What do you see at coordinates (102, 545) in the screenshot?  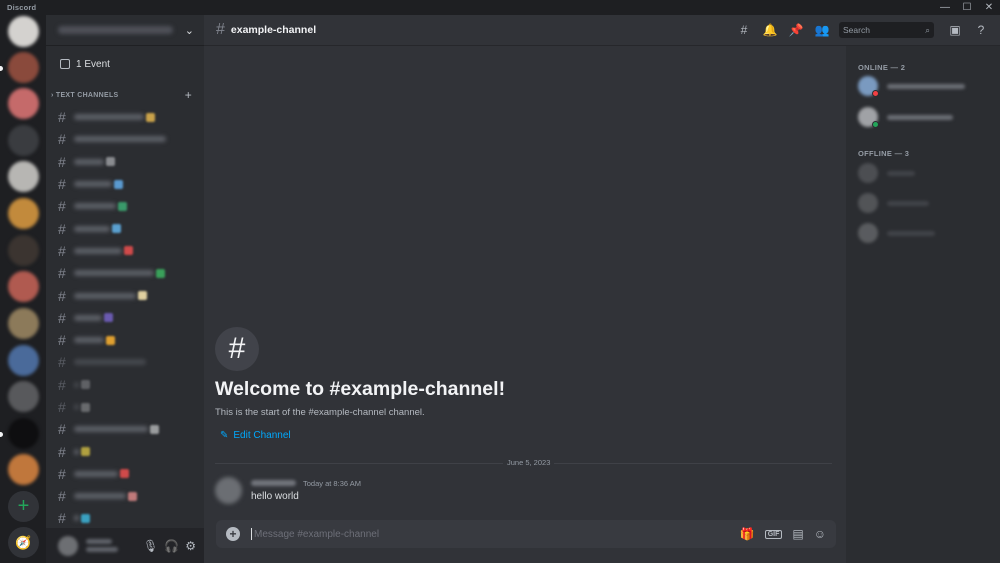 I see `user-name` at bounding box center [102, 545].